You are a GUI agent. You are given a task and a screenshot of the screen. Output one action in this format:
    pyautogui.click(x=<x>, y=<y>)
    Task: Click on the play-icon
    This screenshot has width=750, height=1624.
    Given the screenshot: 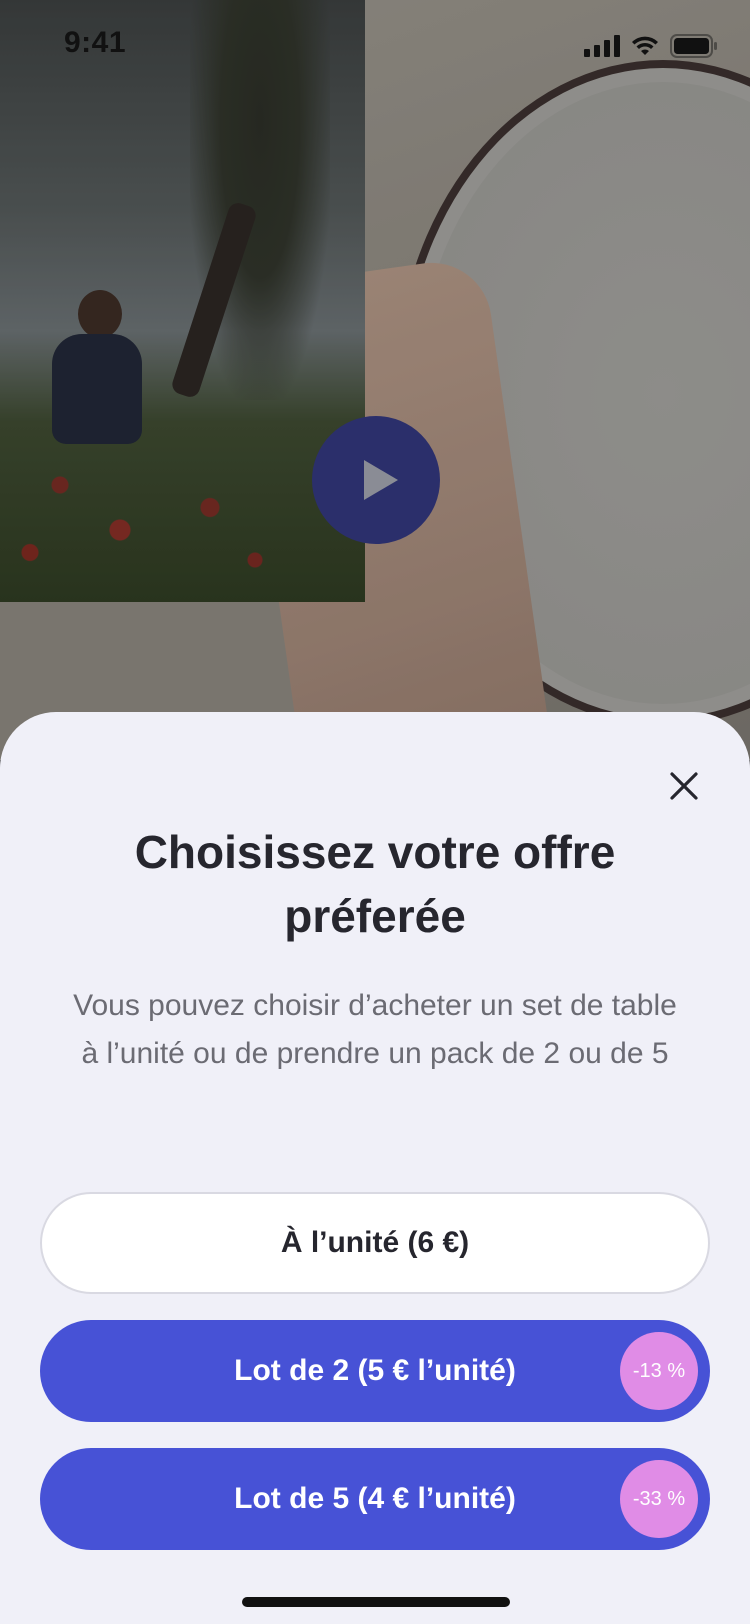 What is the action you would take?
    pyautogui.click(x=381, y=480)
    